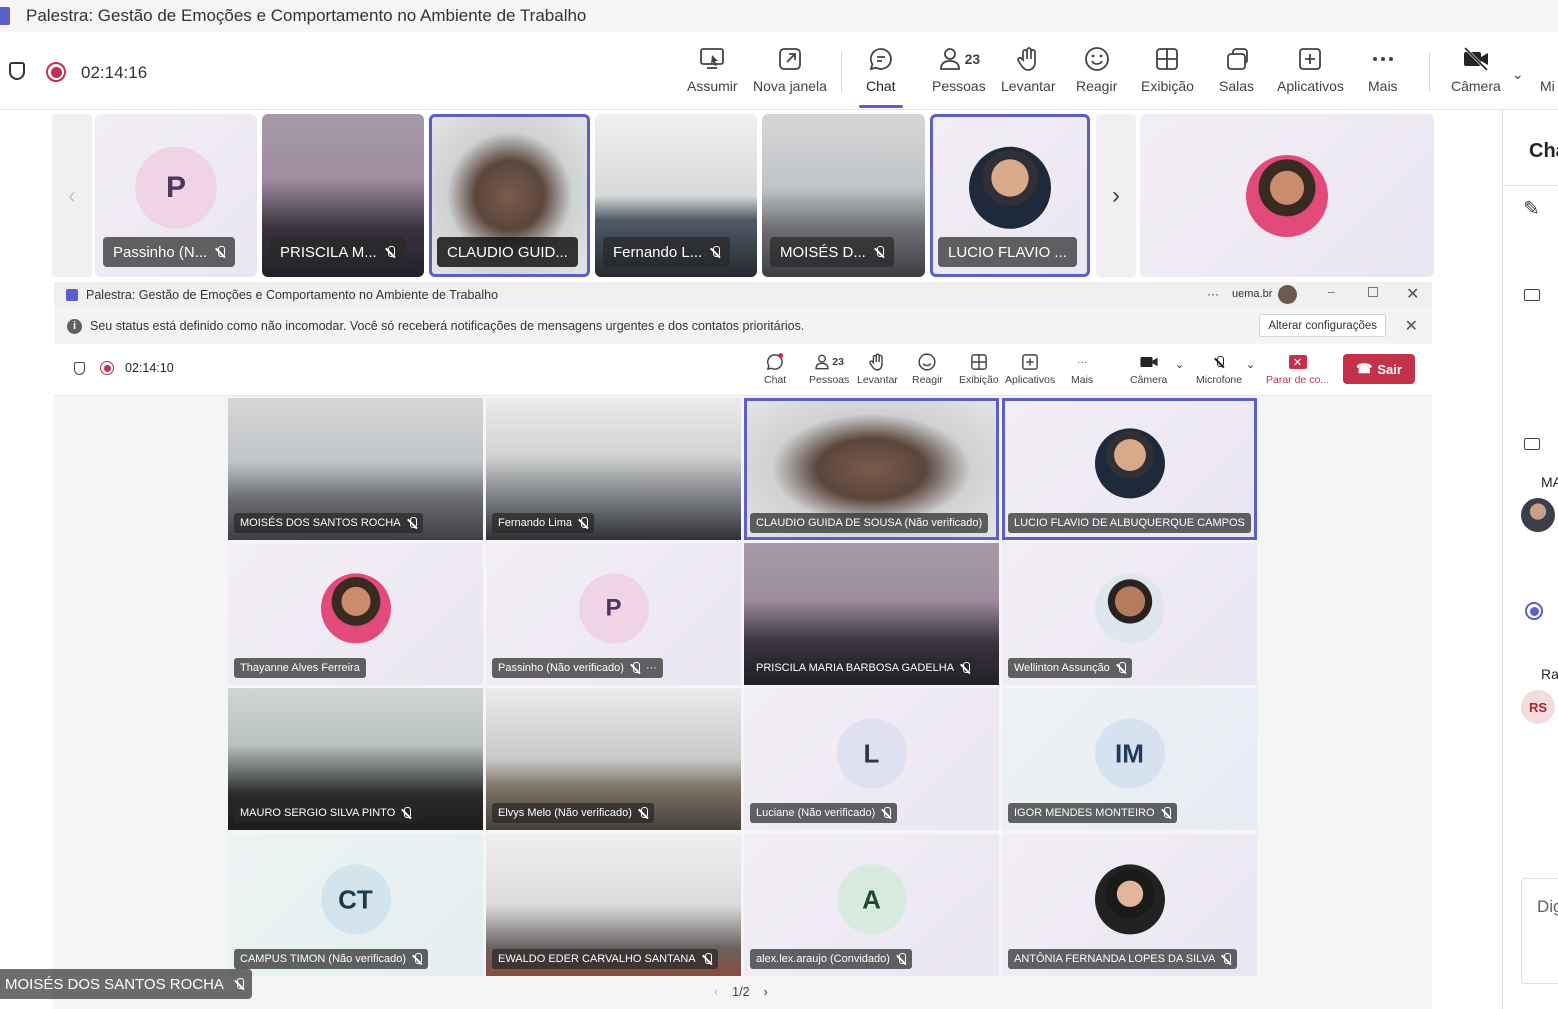  What do you see at coordinates (1115, 959) in the screenshot?
I see `participant-name-text: ANTÔNIA FERNANDA LOPES DA SILVA` at bounding box center [1115, 959].